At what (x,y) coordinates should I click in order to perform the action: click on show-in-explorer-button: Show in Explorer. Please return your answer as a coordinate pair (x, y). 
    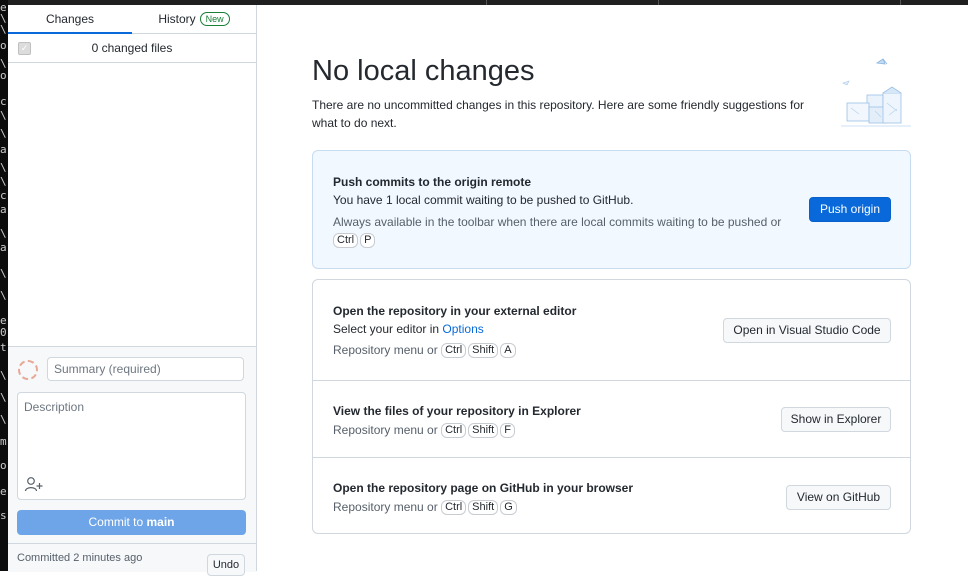
    Looking at the image, I should click on (836, 419).